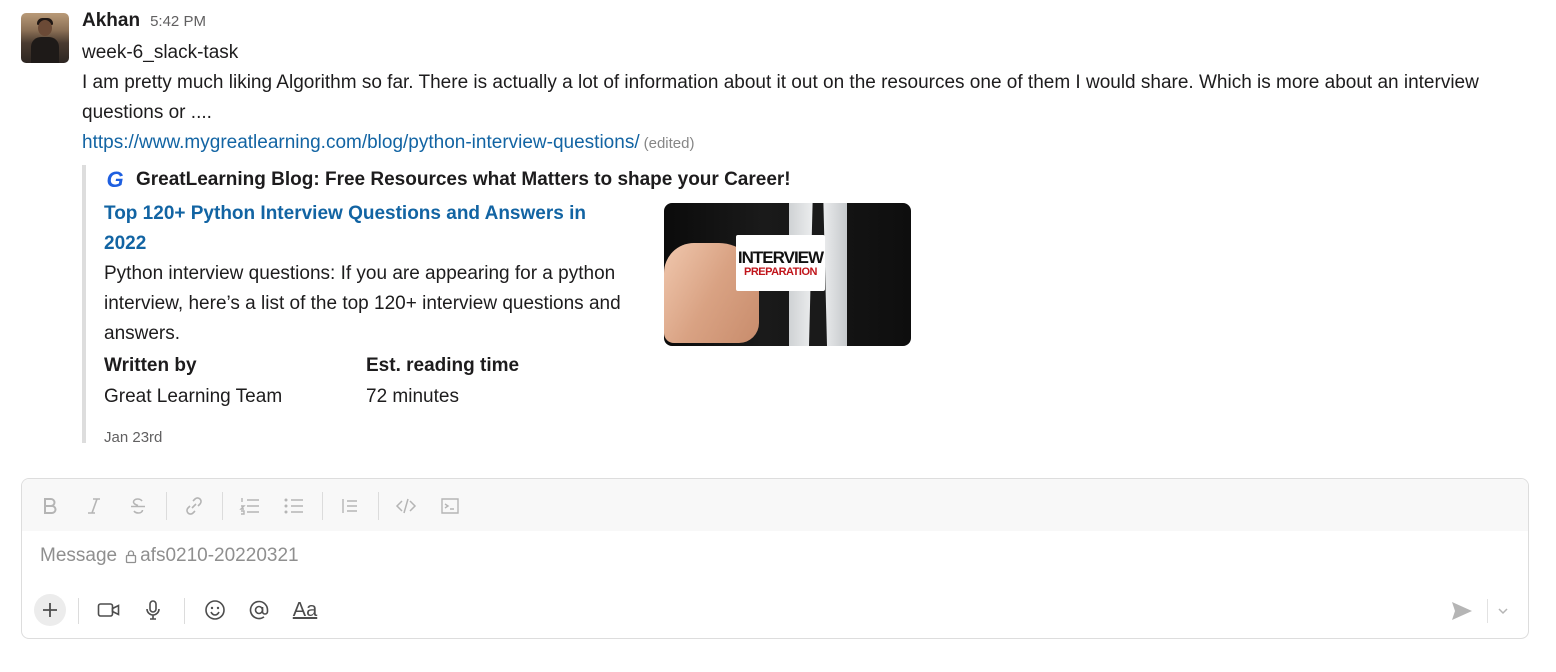 This screenshot has width=1556, height=672. What do you see at coordinates (1462, 611) in the screenshot?
I see `send-icon` at bounding box center [1462, 611].